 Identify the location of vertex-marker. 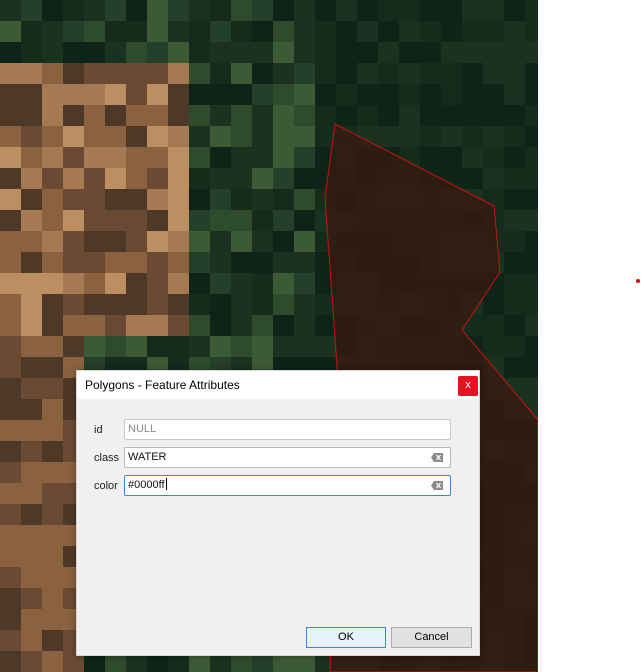
(638, 281).